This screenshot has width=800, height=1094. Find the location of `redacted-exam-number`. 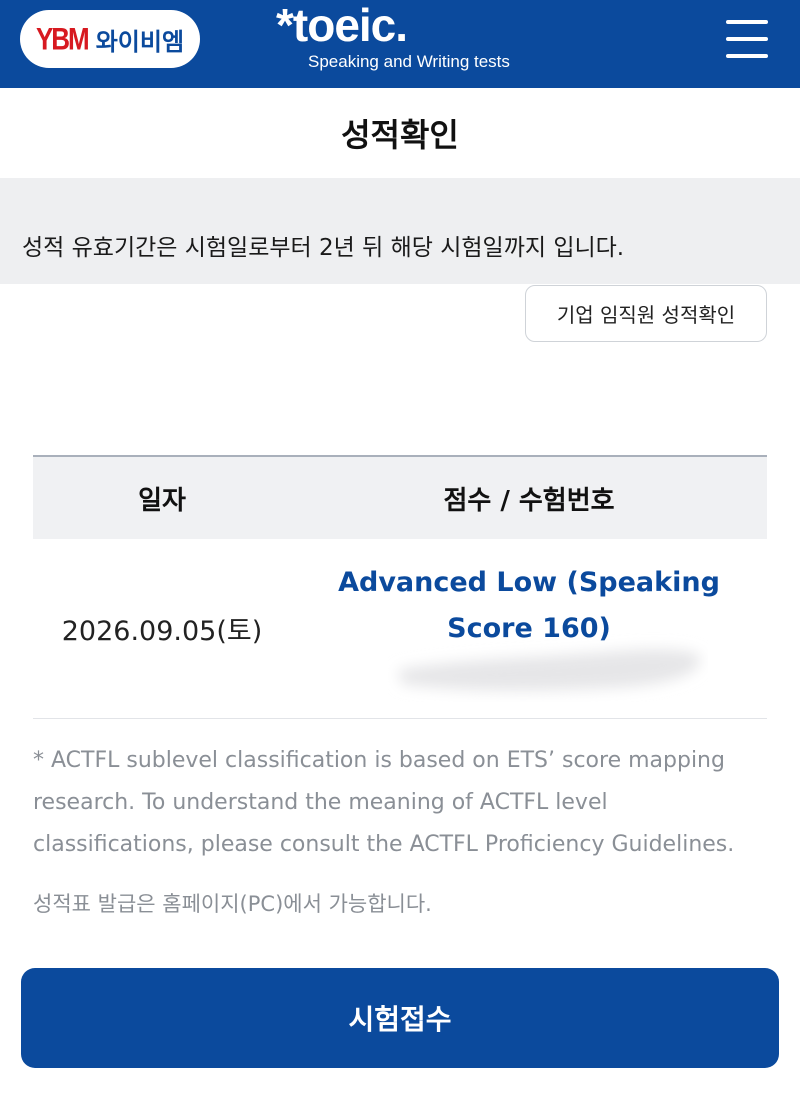

redacted-exam-number is located at coordinates (549, 670).